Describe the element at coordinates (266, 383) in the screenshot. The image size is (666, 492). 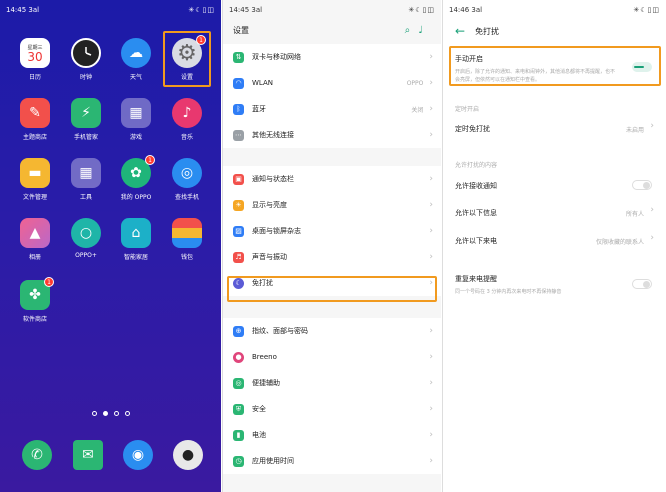
I see `settings-item-label: 便捷辅助` at that location.